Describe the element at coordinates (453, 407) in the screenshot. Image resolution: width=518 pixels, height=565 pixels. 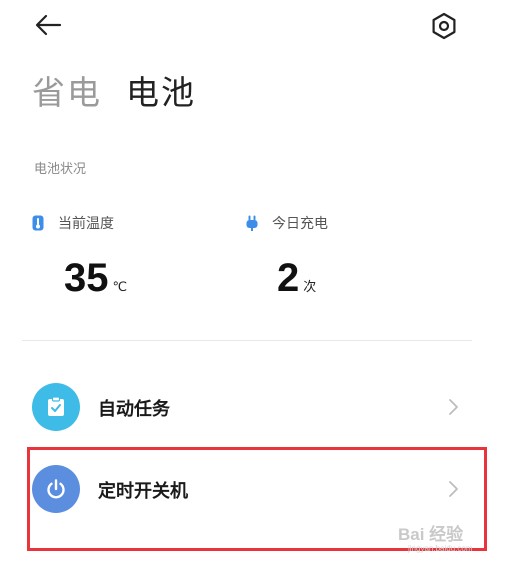
I see `chevron-right-icon` at that location.